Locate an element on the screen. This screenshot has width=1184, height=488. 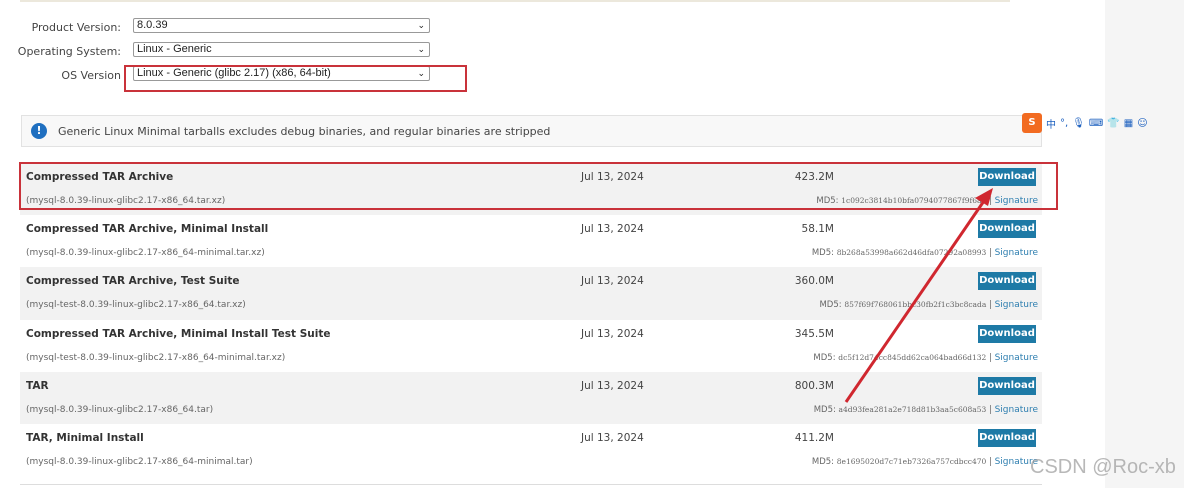
ime-toolbar: S 中 °, 🎙 ⌨ 👕 ▦ ☺ is located at coordinates (1085, 123).